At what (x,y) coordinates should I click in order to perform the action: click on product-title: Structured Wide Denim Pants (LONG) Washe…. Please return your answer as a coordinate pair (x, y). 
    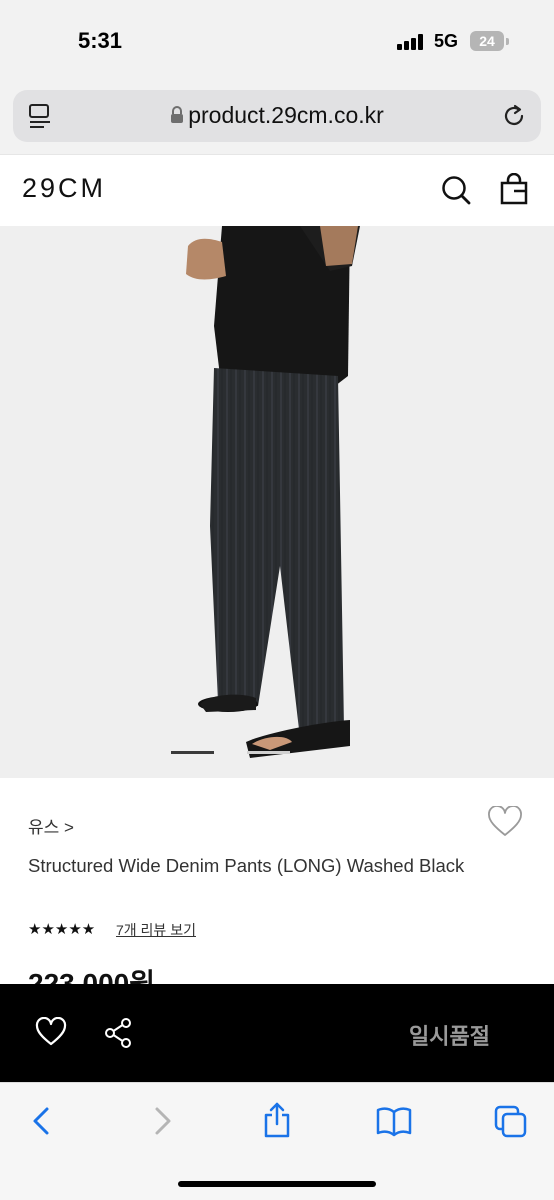
    Looking at the image, I should click on (246, 865).